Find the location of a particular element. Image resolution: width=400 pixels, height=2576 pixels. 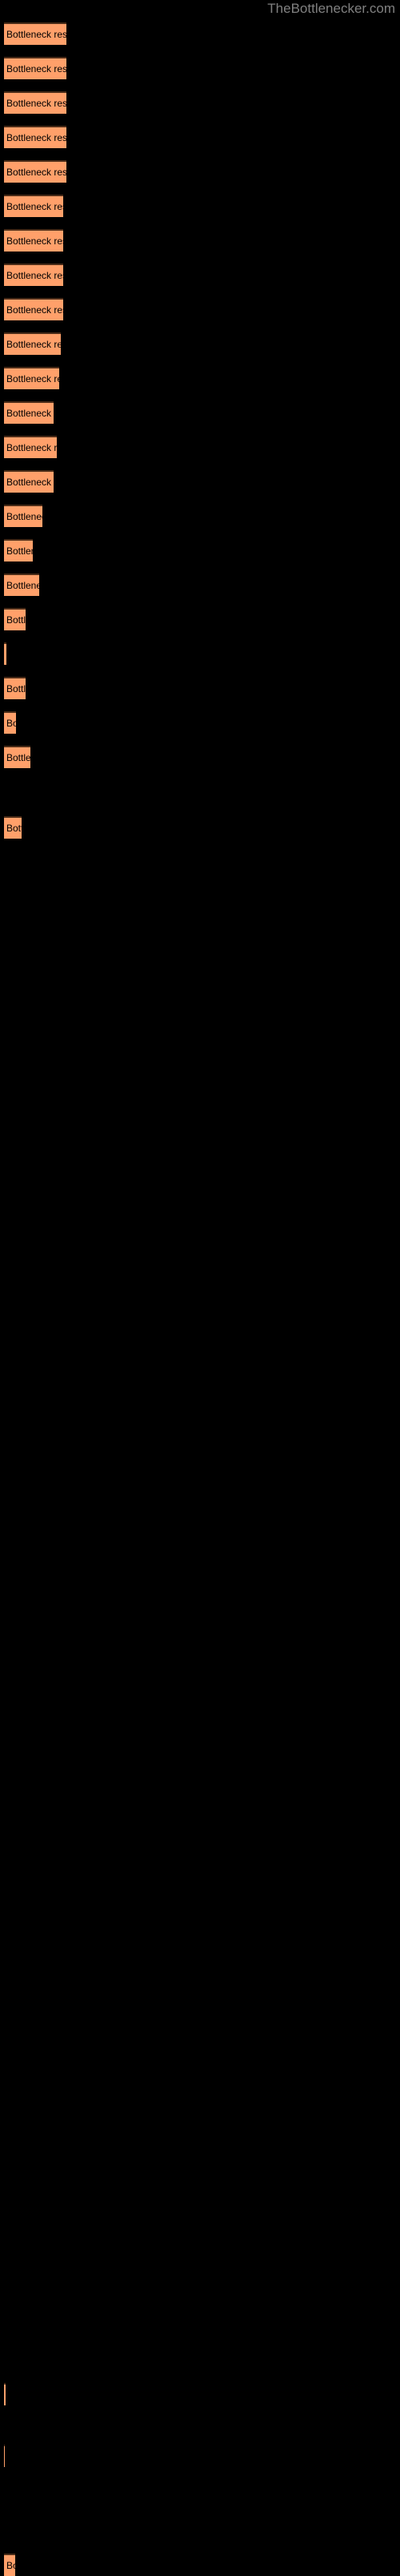

bar-21: Bottleneck result is located at coordinates (10, 722).